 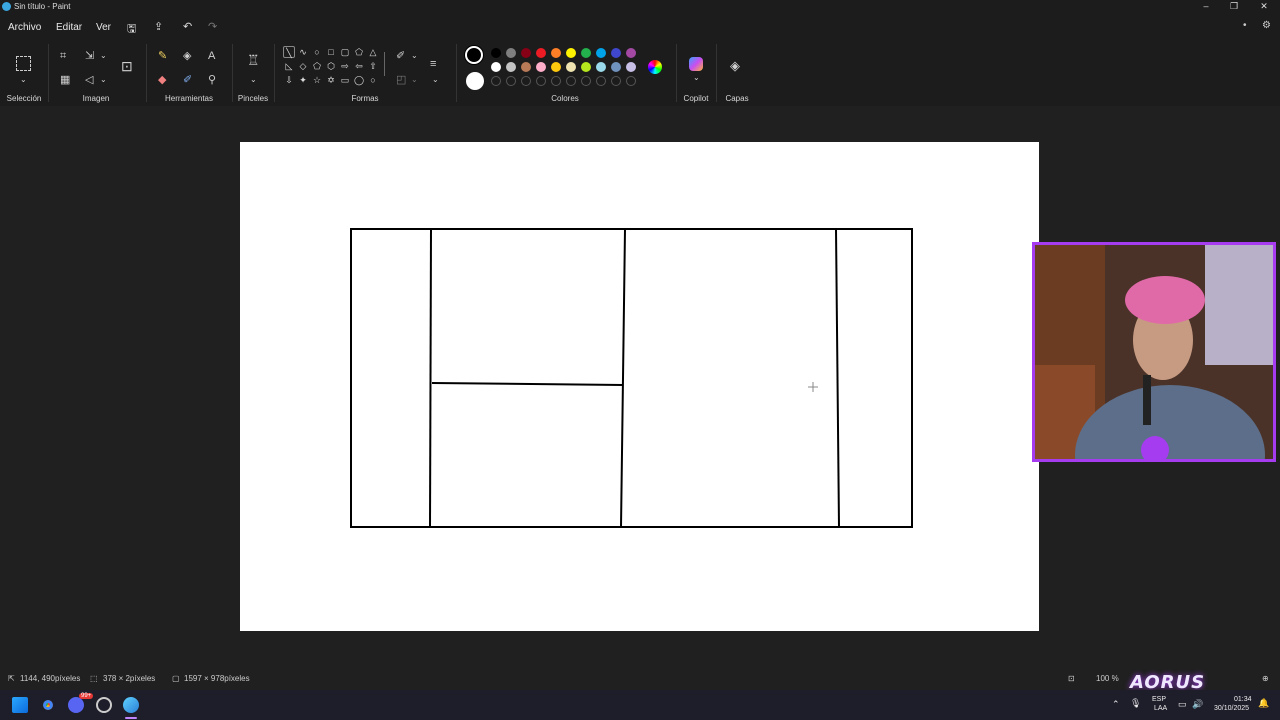 What do you see at coordinates (89, 56) in the screenshot?
I see `resize-icon: ⇲` at bounding box center [89, 56].